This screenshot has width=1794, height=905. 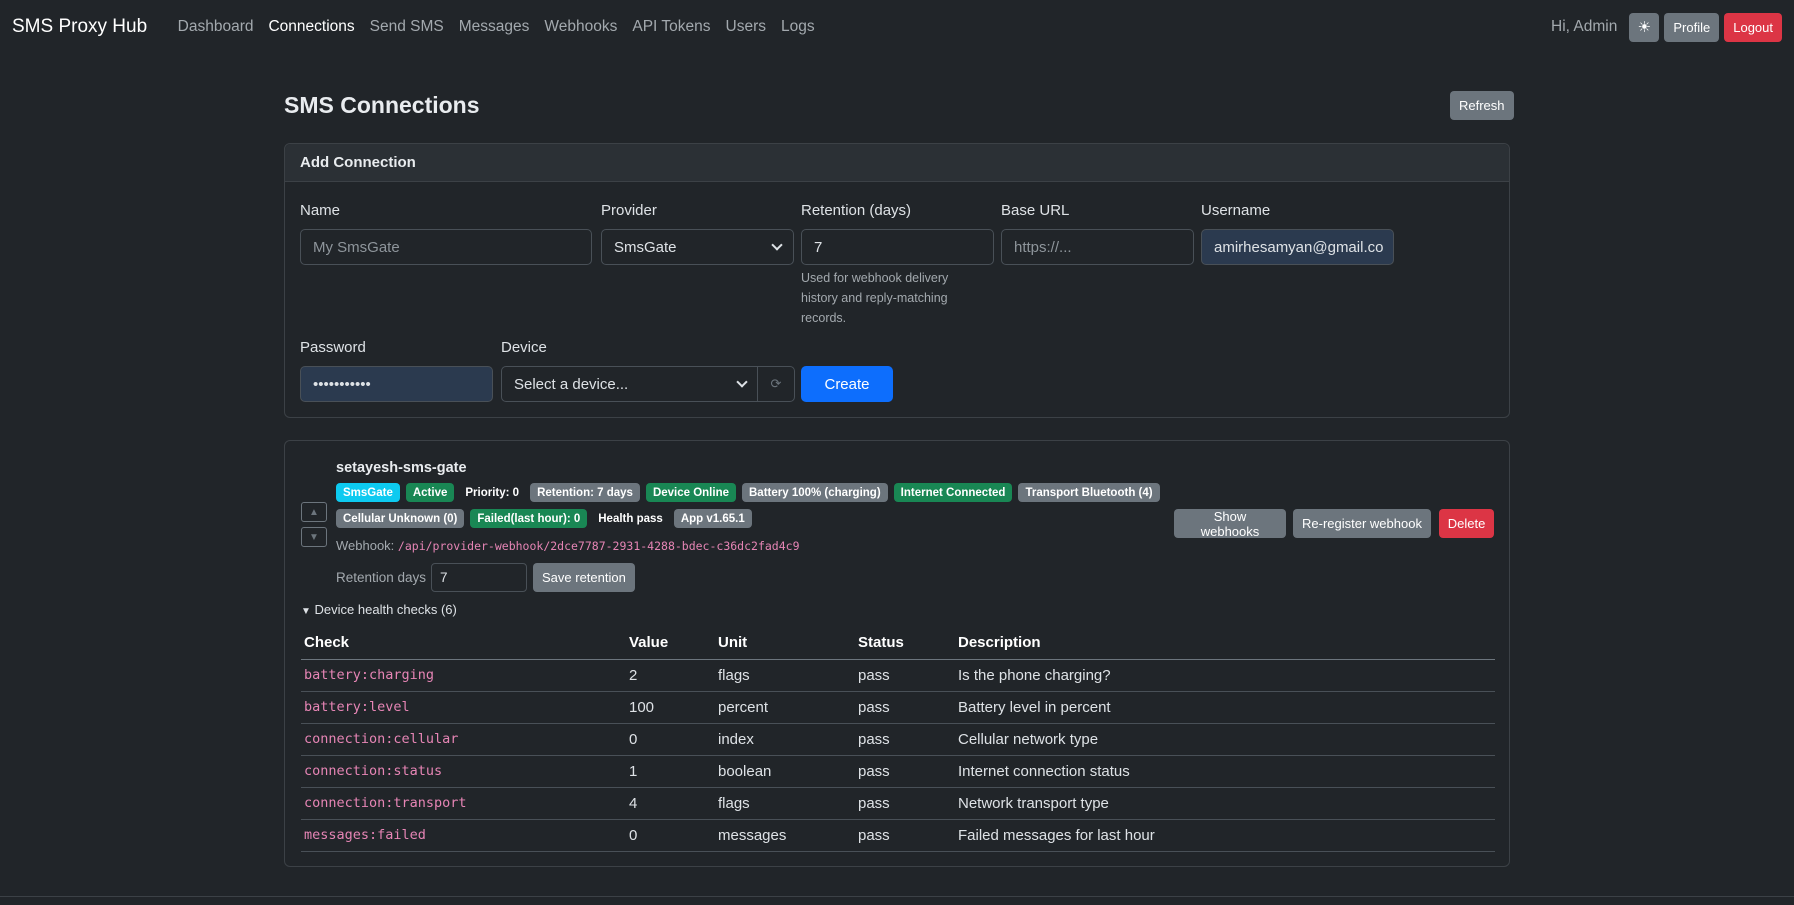 What do you see at coordinates (785, 643) in the screenshot?
I see `column-header-unit: Unit` at bounding box center [785, 643].